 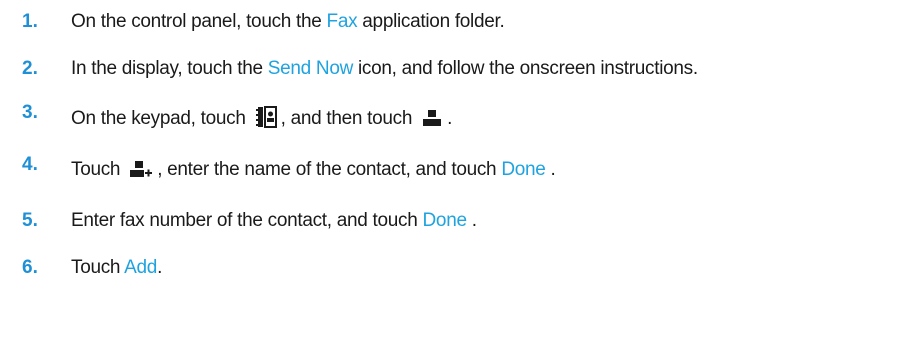 I want to click on step-number: 6., so click(x=30, y=267).